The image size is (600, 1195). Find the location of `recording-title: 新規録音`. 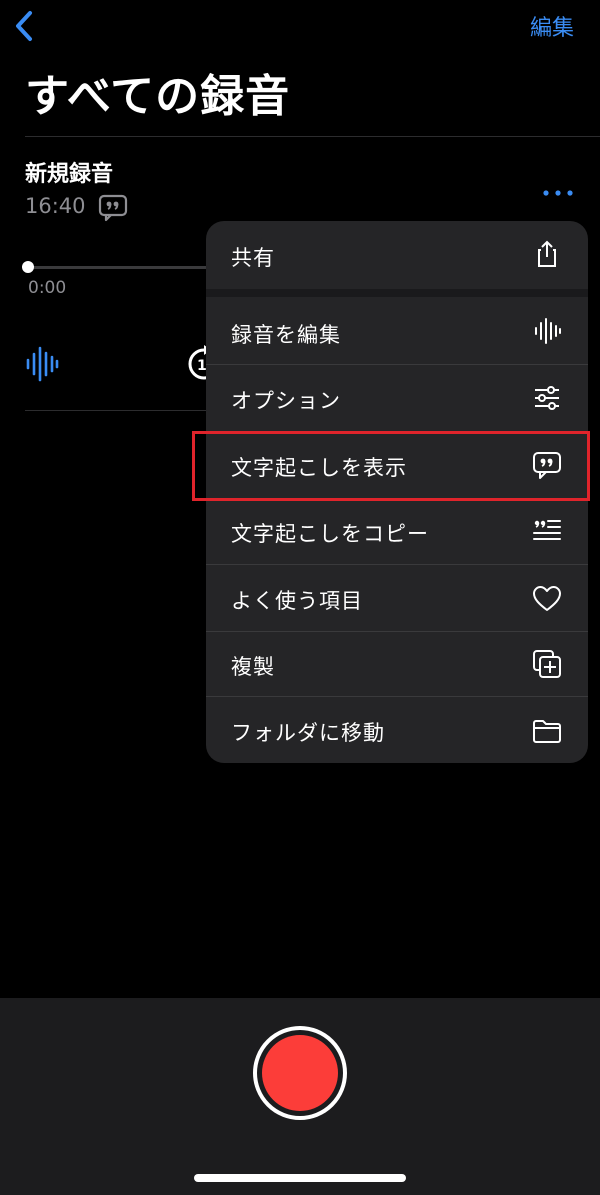

recording-title: 新規録音 is located at coordinates (69, 172).